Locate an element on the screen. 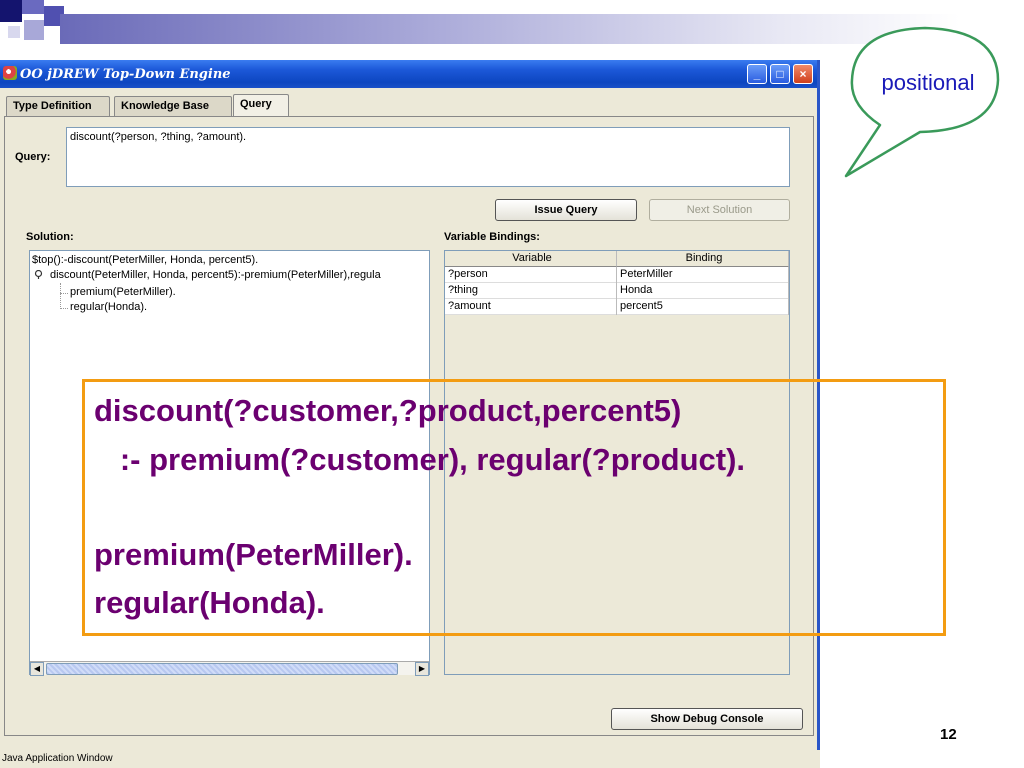 The width and height of the screenshot is (1024, 768). title-bar: OO jDREW Top-Down Engine _ □ × is located at coordinates (408, 74).